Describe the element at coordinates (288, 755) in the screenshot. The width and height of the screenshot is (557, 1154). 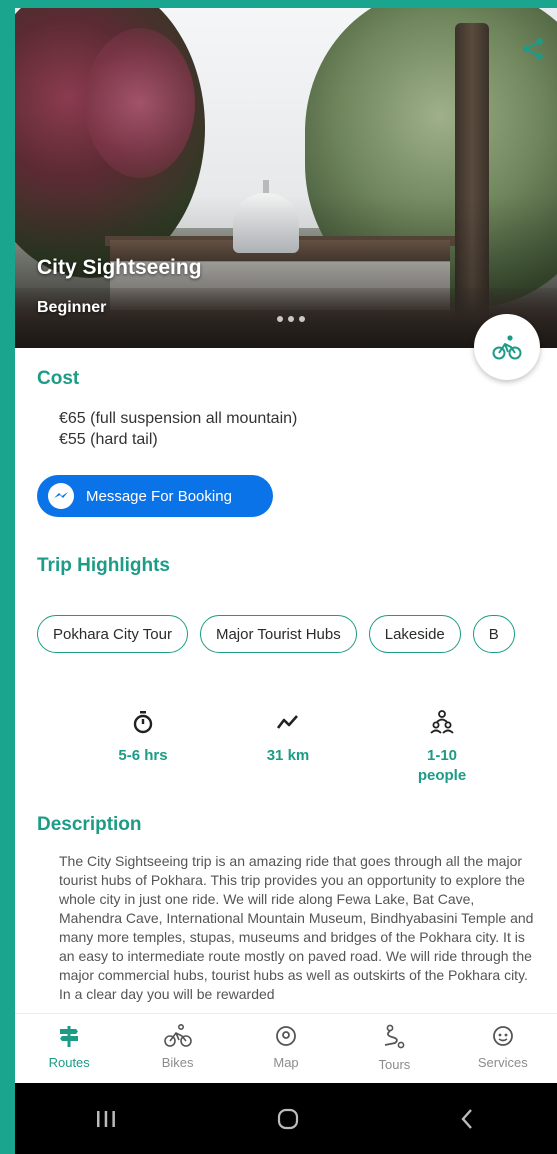
I see `stat-distance-value: 31 km` at that location.